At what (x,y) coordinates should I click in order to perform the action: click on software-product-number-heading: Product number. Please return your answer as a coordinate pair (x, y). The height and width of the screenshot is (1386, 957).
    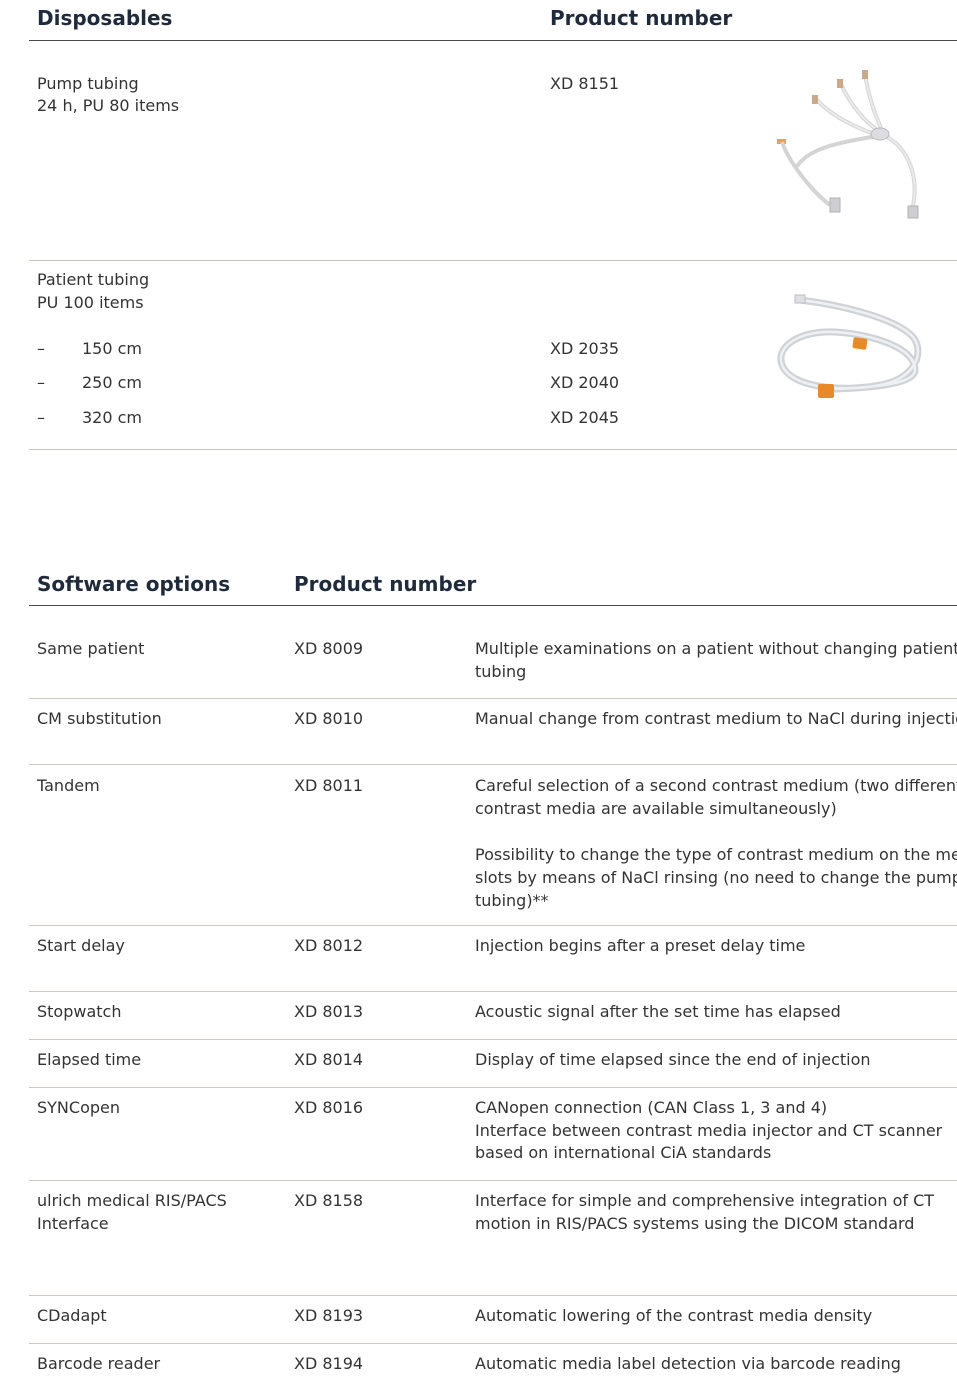
    Looking at the image, I should click on (385, 584).